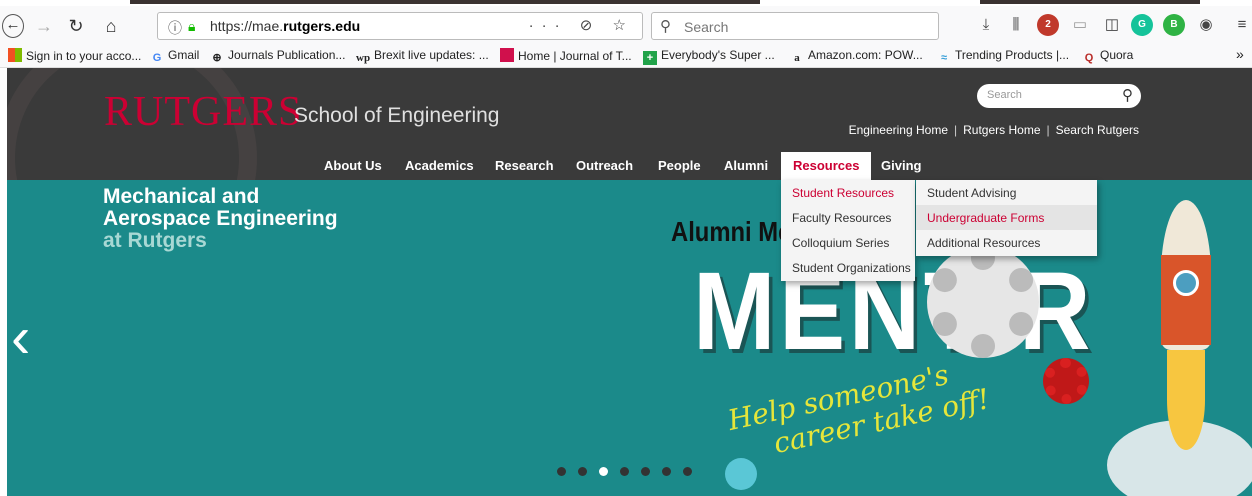  I want to click on carousel-dot-active, so click(603, 471).